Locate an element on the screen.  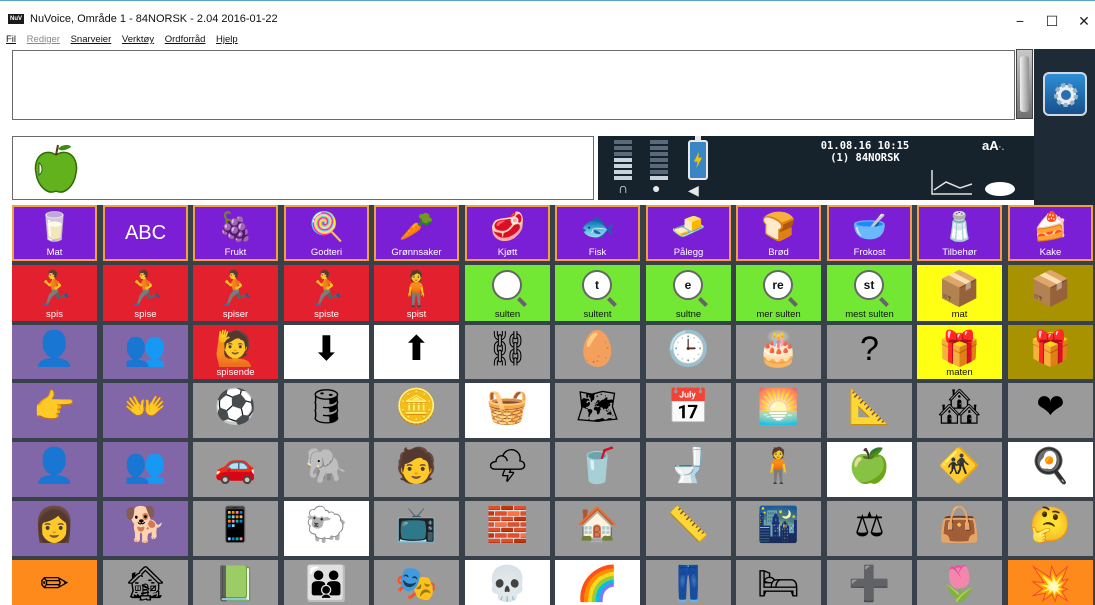
symbol-button: 🎁 is located at coordinates (1050, 352).